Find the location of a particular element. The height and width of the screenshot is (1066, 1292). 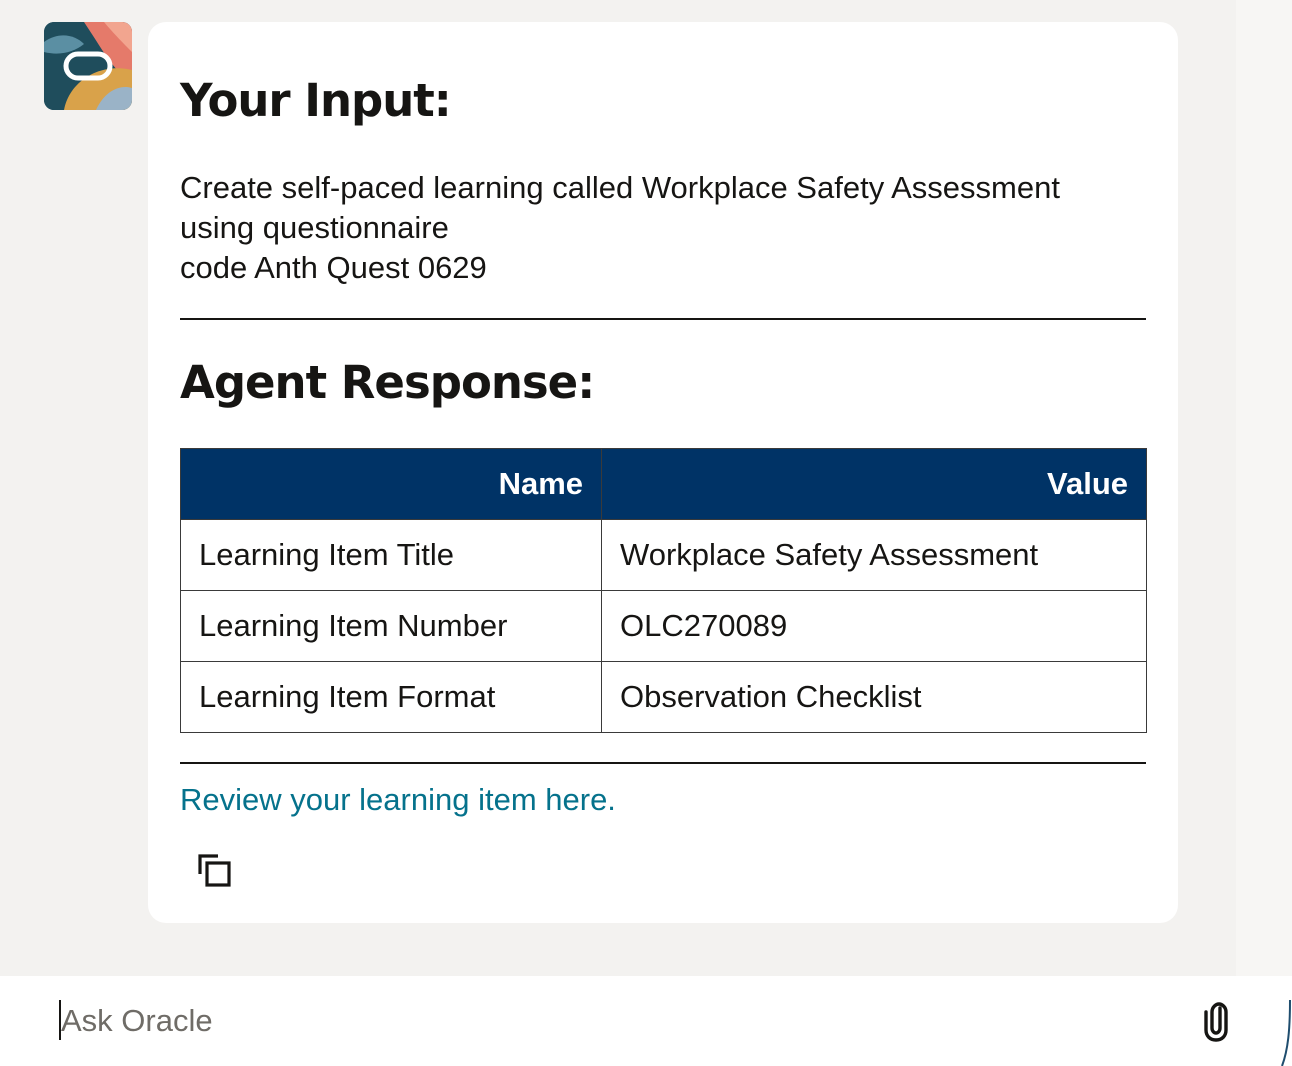

table-cell-name: Learning Item Number is located at coordinates (391, 626).